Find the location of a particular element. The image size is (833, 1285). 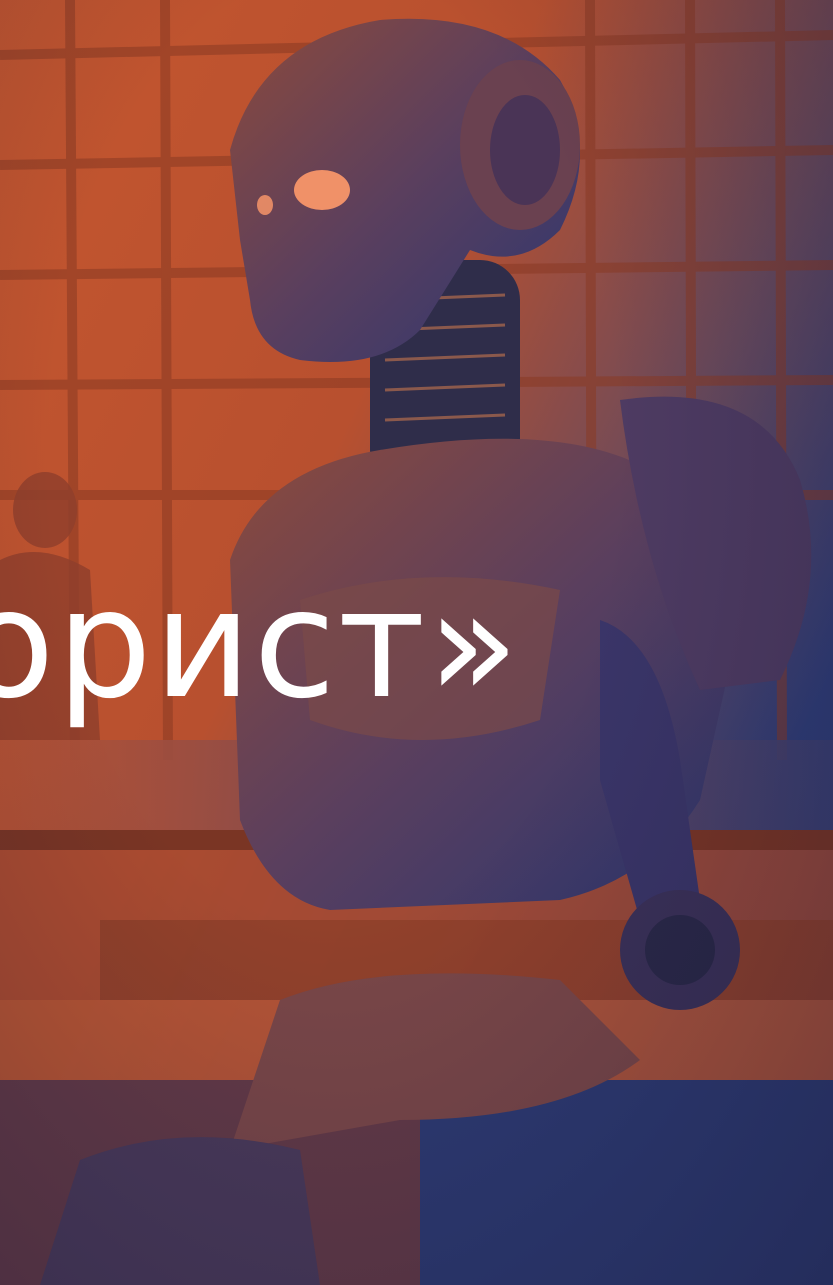

robot-head is located at coordinates (405, 190).